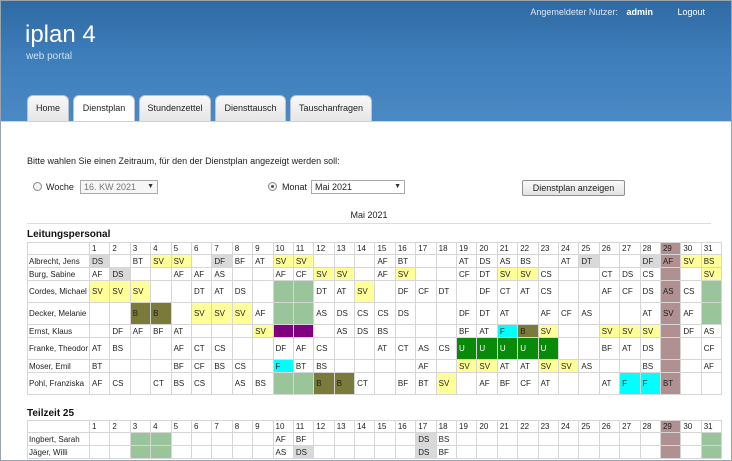 The width and height of the screenshot is (732, 461). Describe the element at coordinates (426, 348) in the screenshot. I see `shift-cell: AS` at that location.